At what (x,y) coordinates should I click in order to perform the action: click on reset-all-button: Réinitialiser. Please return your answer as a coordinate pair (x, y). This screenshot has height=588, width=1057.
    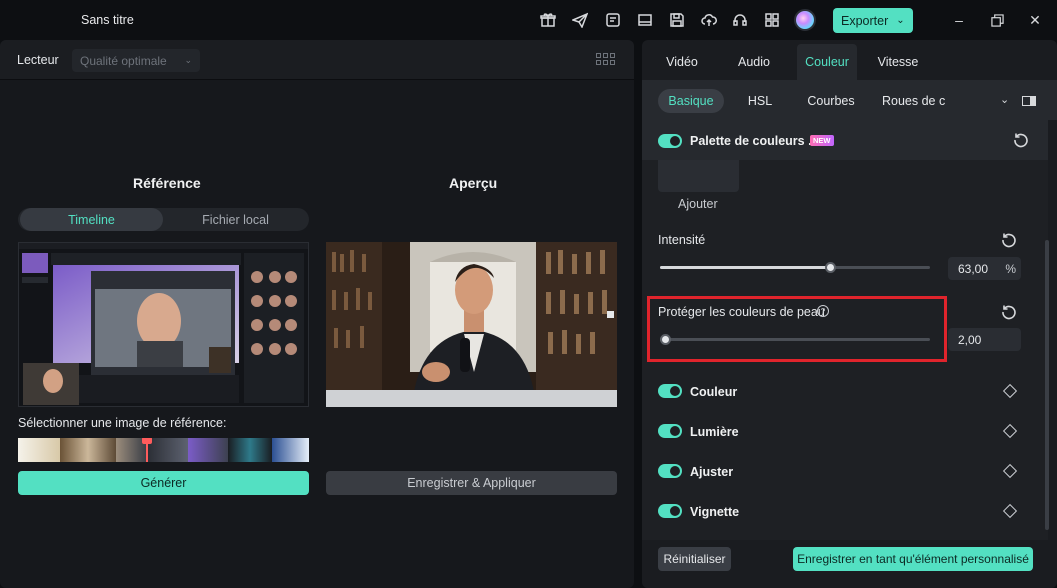
    Looking at the image, I should click on (694, 559).